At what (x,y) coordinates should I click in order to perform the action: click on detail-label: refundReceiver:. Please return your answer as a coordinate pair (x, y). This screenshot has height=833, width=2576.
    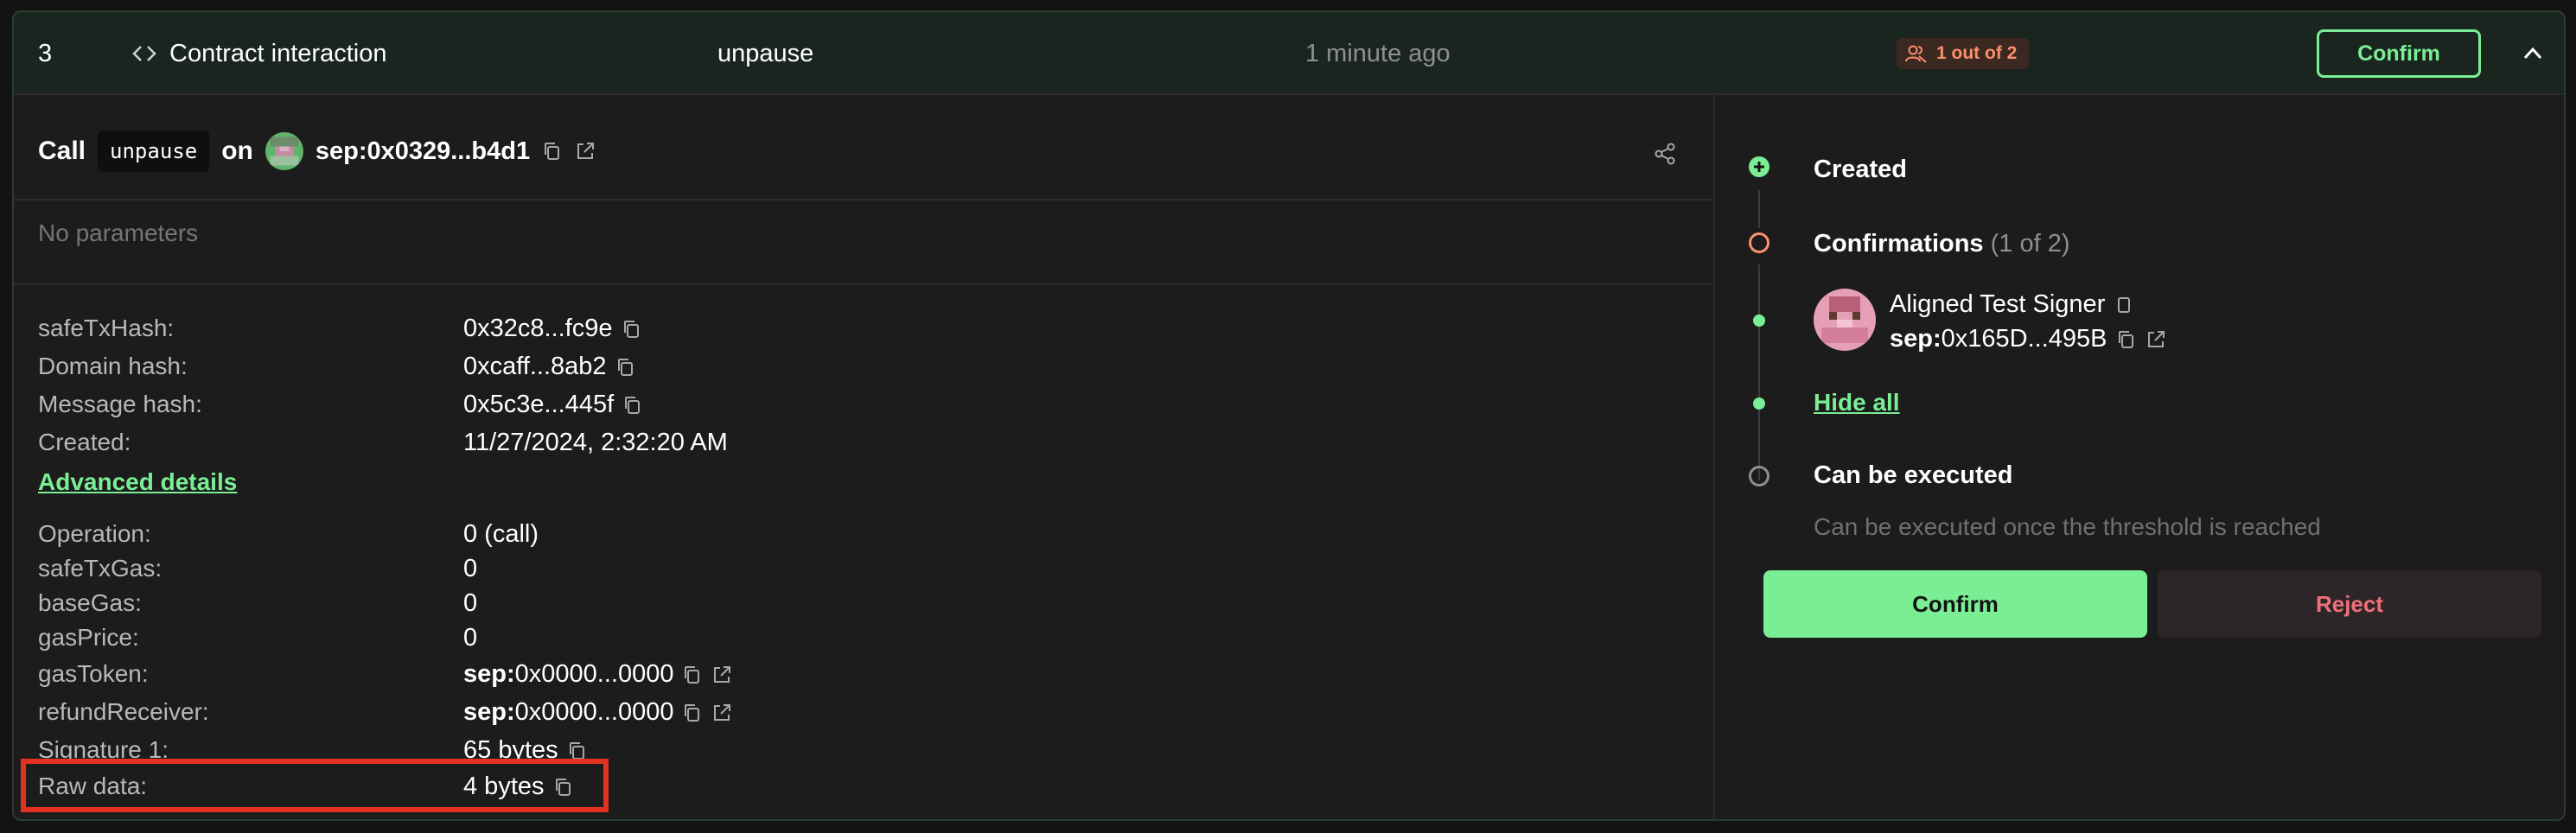
    Looking at the image, I should click on (123, 711).